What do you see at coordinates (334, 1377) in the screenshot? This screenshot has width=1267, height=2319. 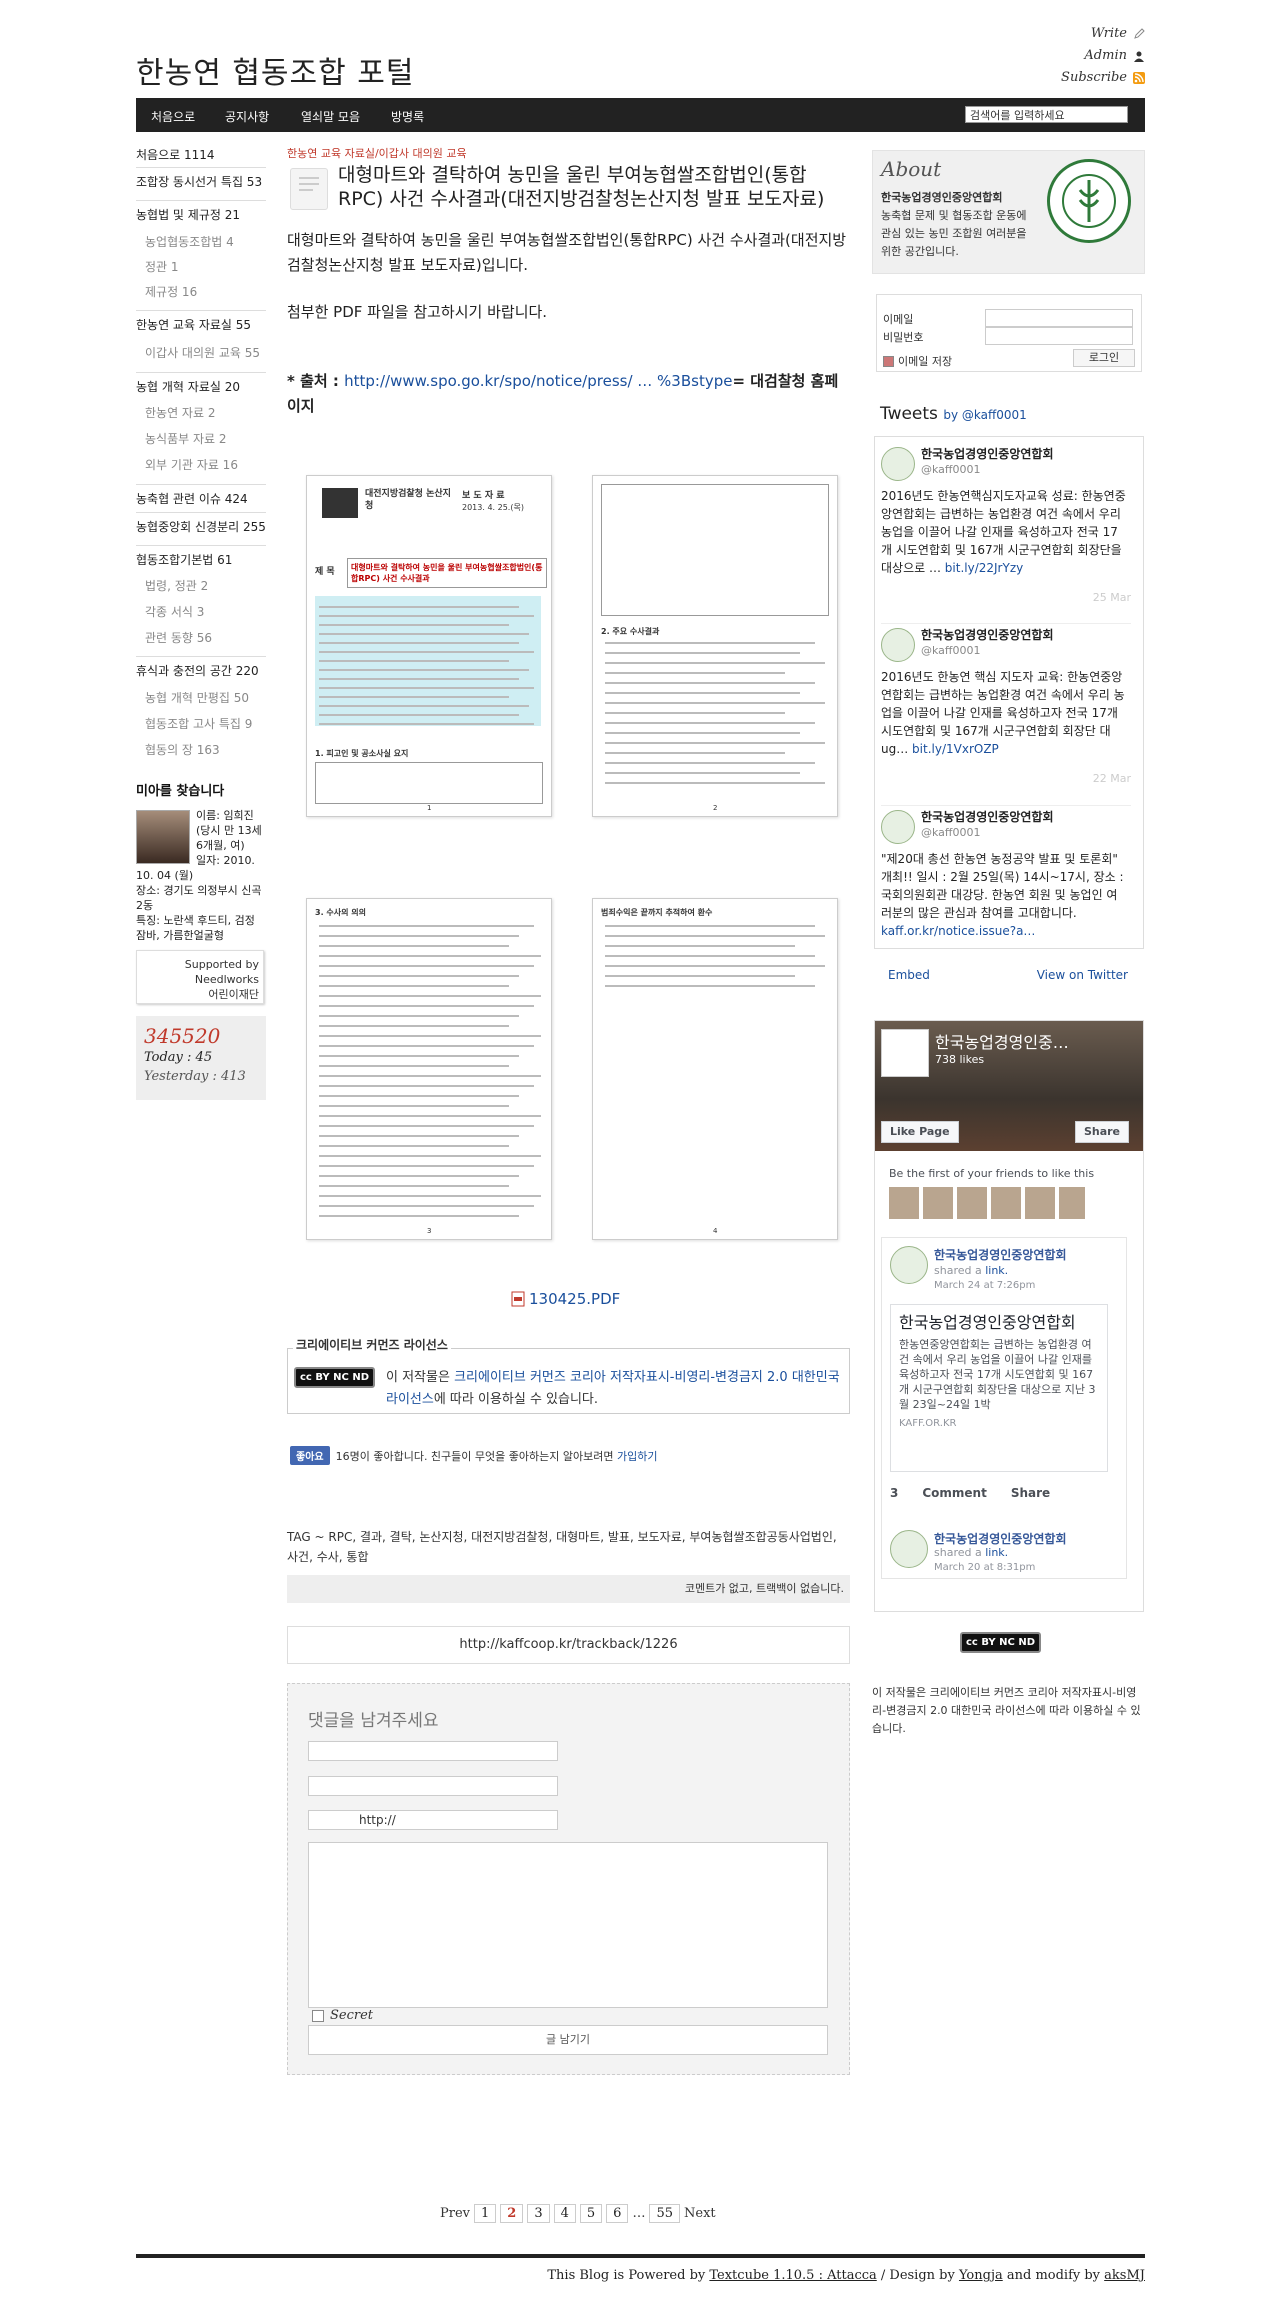 I see `cc-license-badge: cc BY NC ND` at bounding box center [334, 1377].